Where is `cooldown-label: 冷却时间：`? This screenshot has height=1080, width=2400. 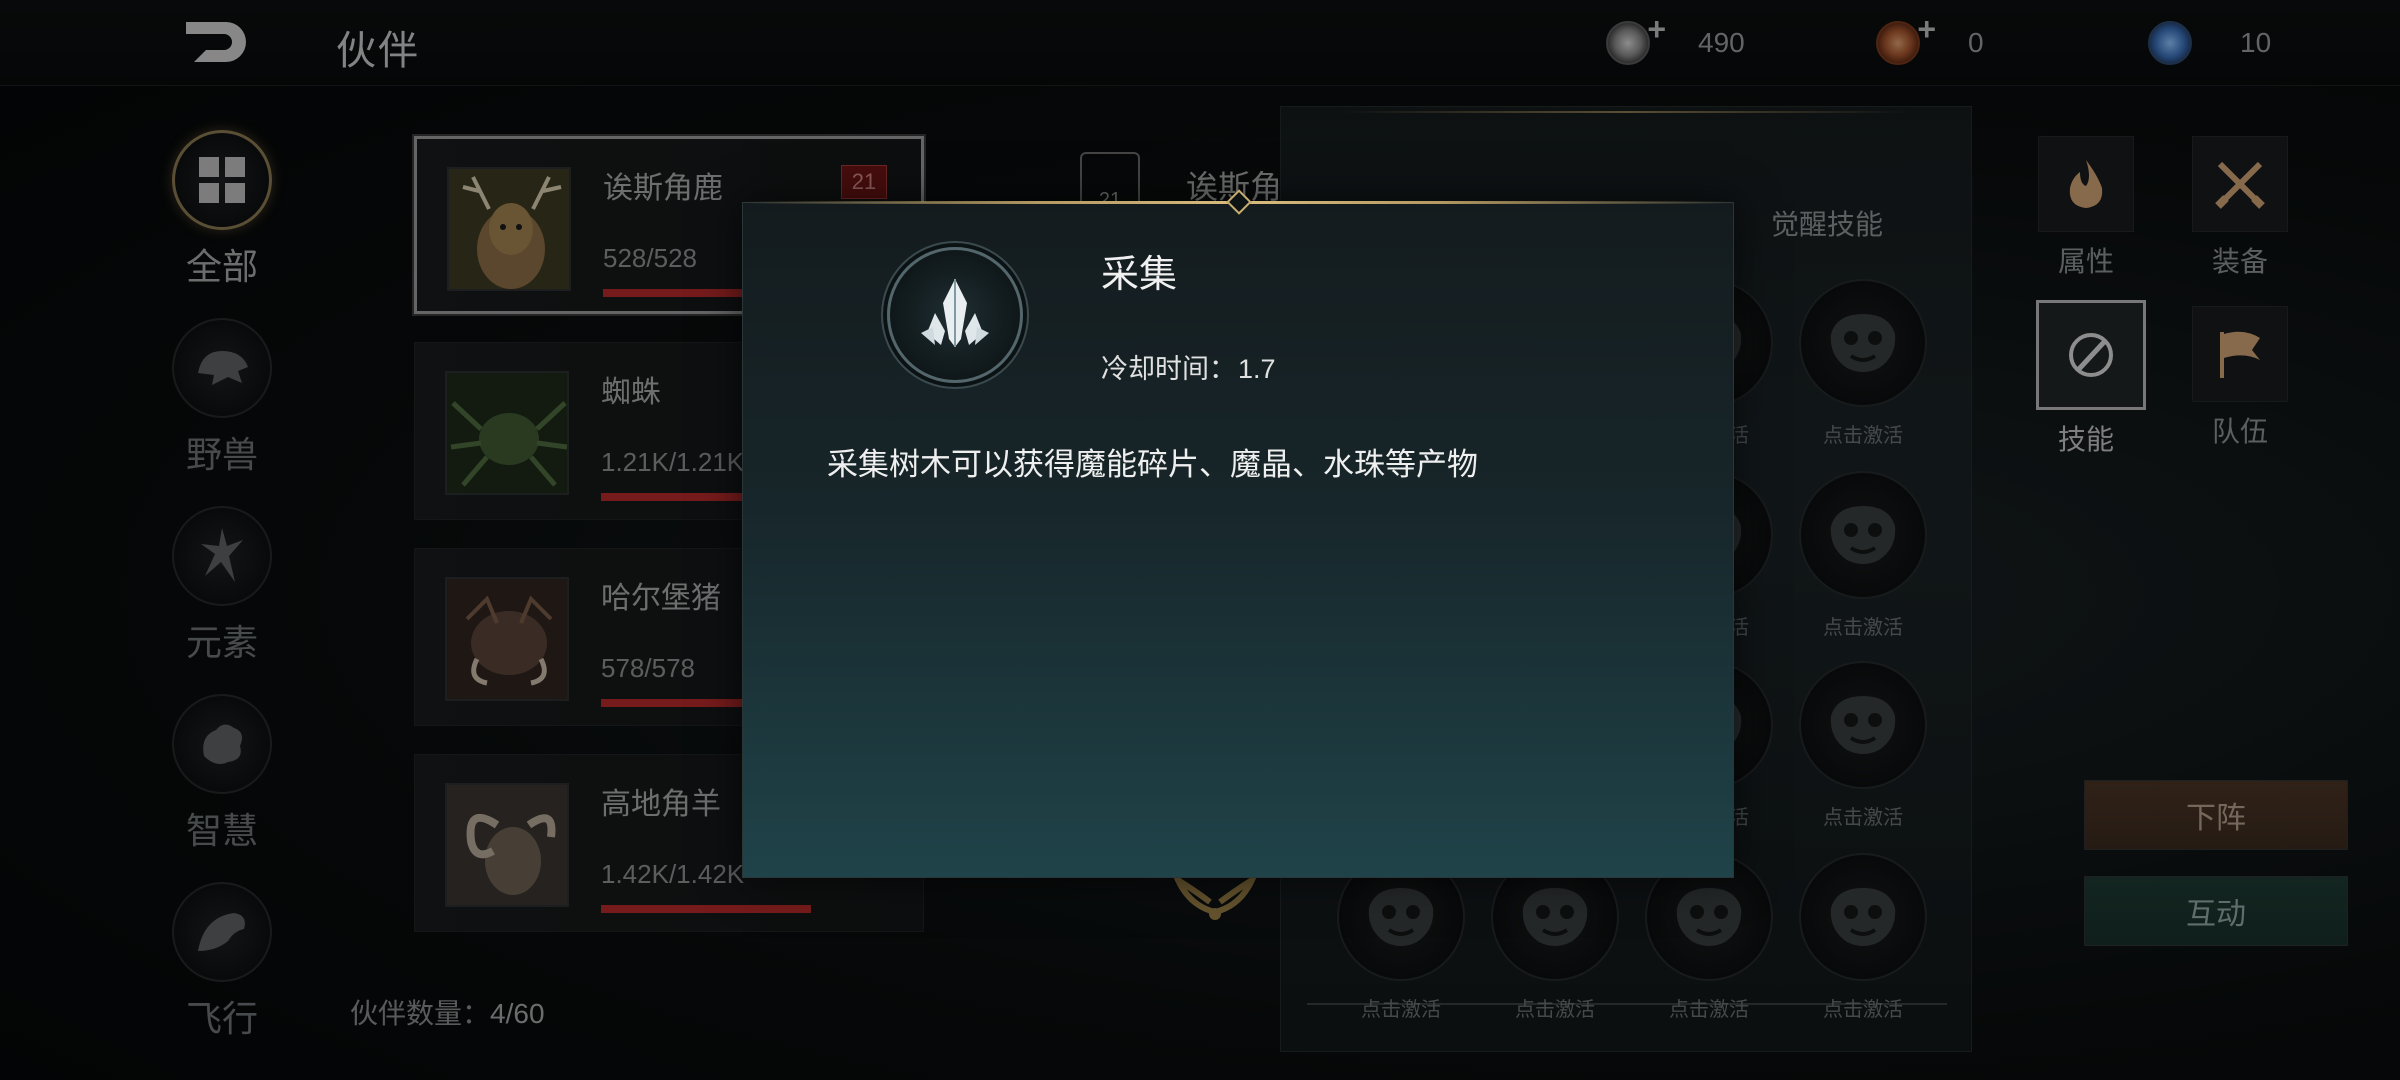 cooldown-label: 冷却时间： is located at coordinates (1168, 369).